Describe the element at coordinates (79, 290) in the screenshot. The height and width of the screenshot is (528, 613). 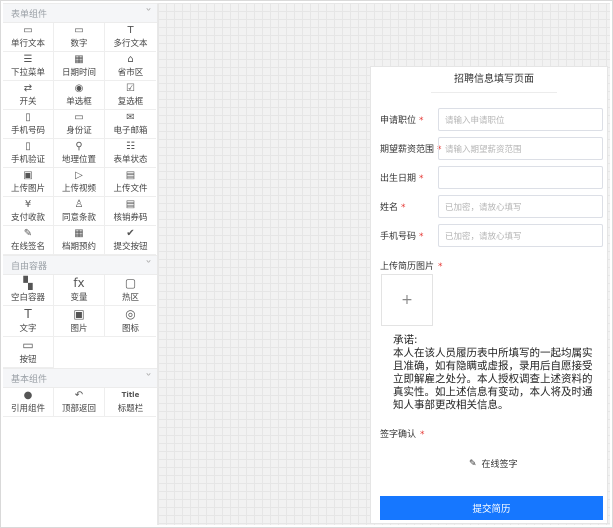
I see `component-item: fx 变量` at that location.